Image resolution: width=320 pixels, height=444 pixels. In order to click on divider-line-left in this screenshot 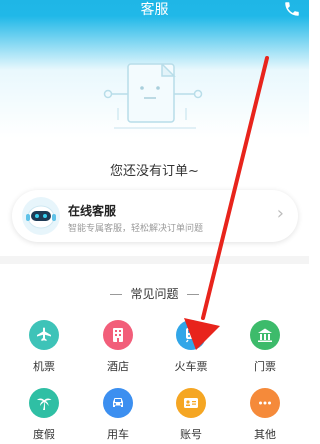, I will do `click(116, 294)`.